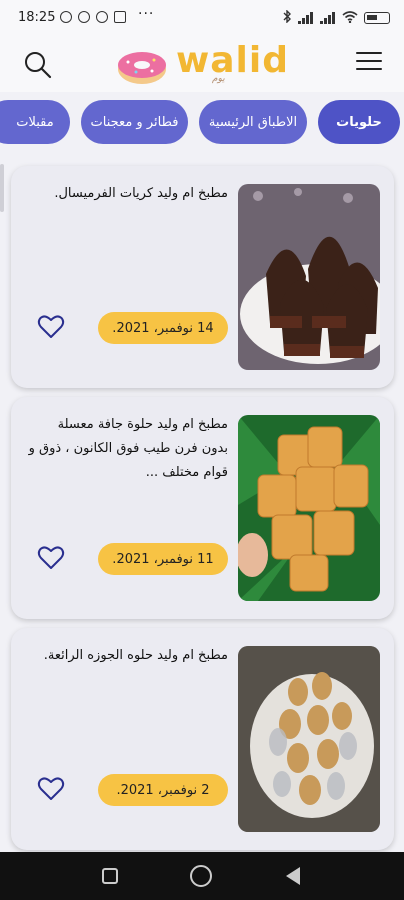 The height and width of the screenshot is (900, 404). What do you see at coordinates (2, 188) in the screenshot?
I see `scroll-indicator` at bounding box center [2, 188].